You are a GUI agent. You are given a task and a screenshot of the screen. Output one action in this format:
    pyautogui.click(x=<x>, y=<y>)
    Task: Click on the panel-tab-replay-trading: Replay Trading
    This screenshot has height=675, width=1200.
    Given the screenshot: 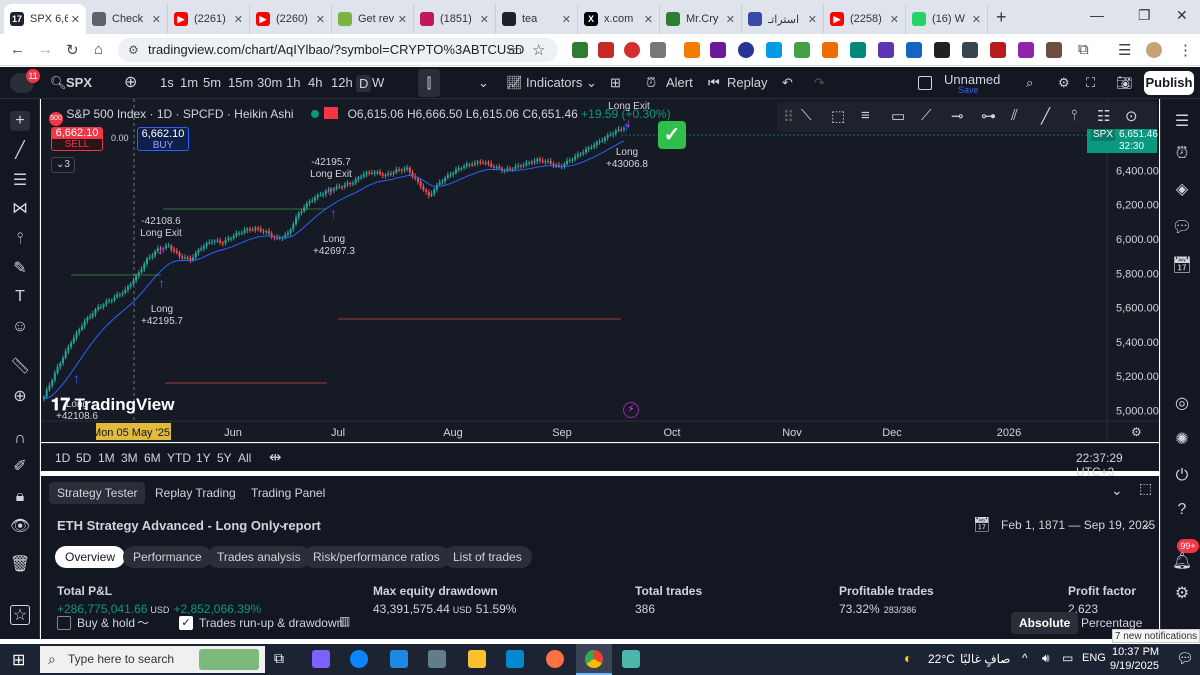 What is the action you would take?
    pyautogui.click(x=195, y=493)
    